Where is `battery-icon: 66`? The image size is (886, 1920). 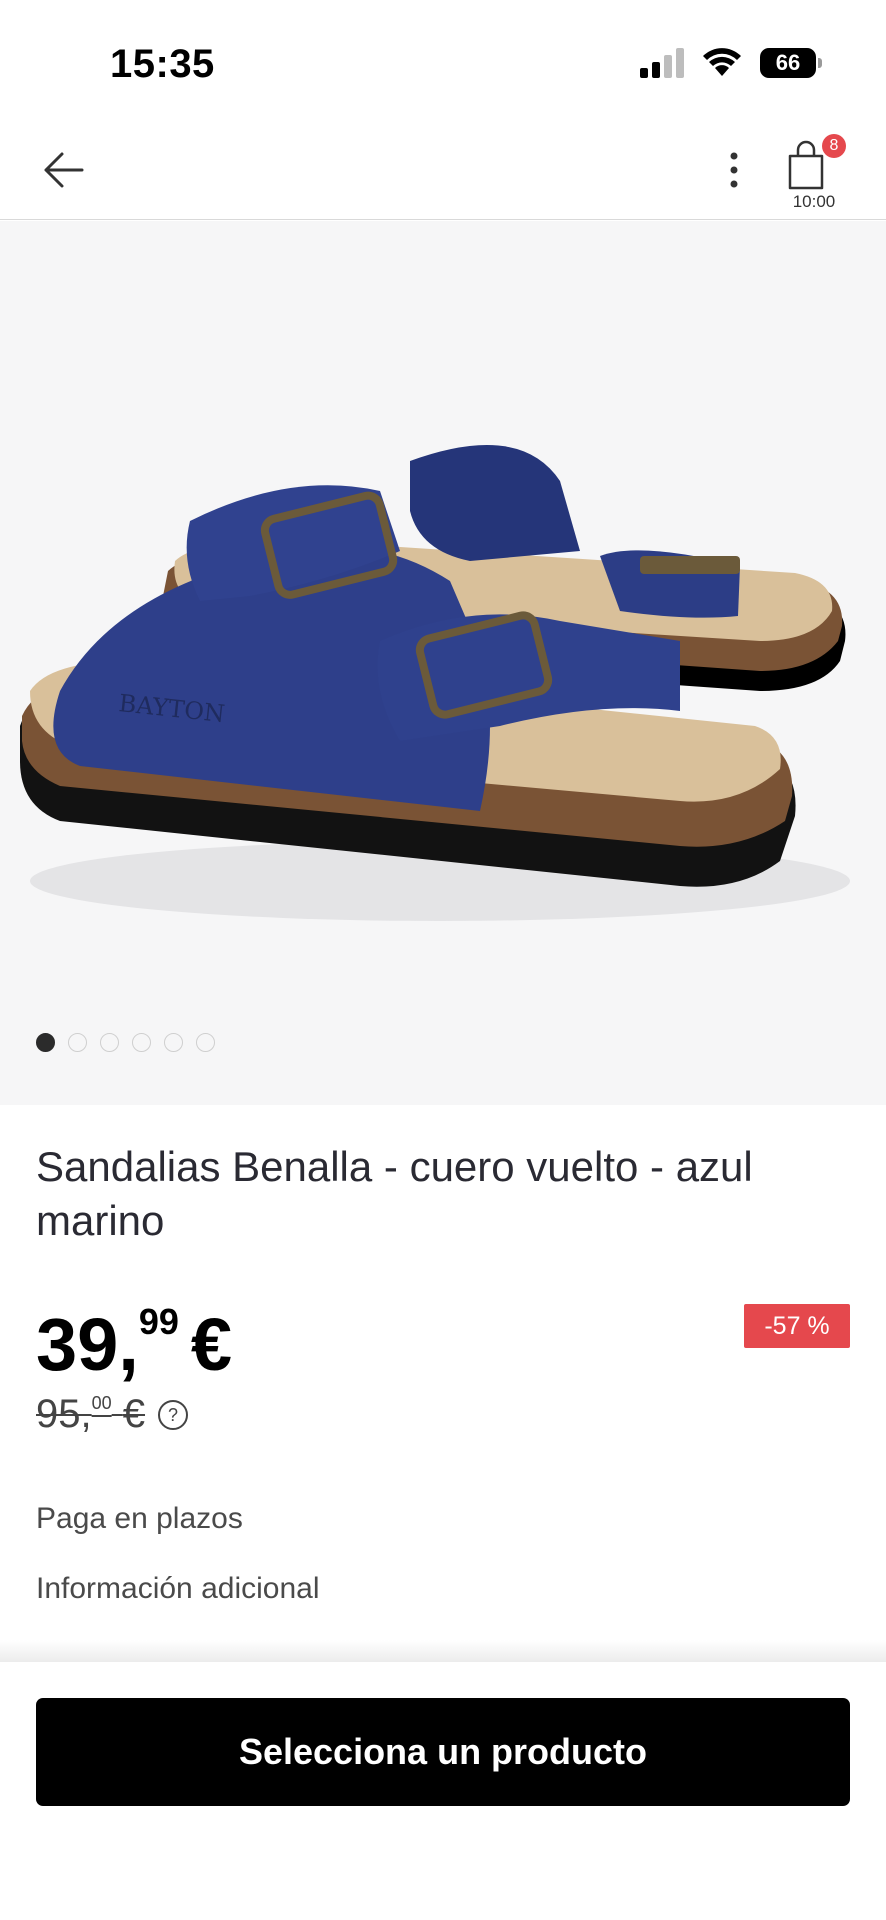
battery-icon: 66 is located at coordinates (791, 63).